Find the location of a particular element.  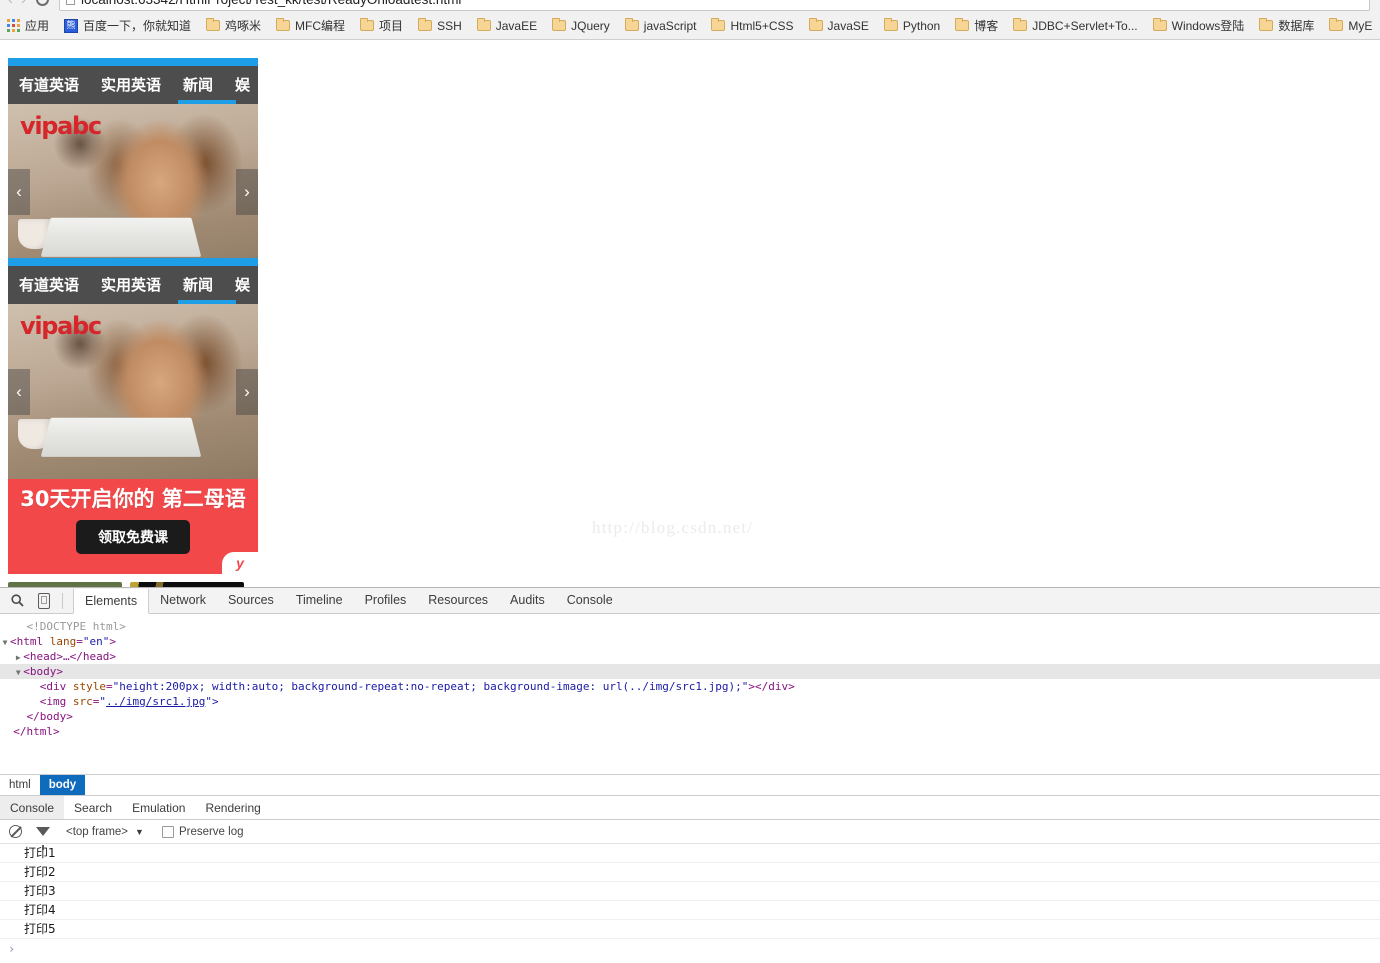

bookmark-label: javaScript is located at coordinates (670, 25).